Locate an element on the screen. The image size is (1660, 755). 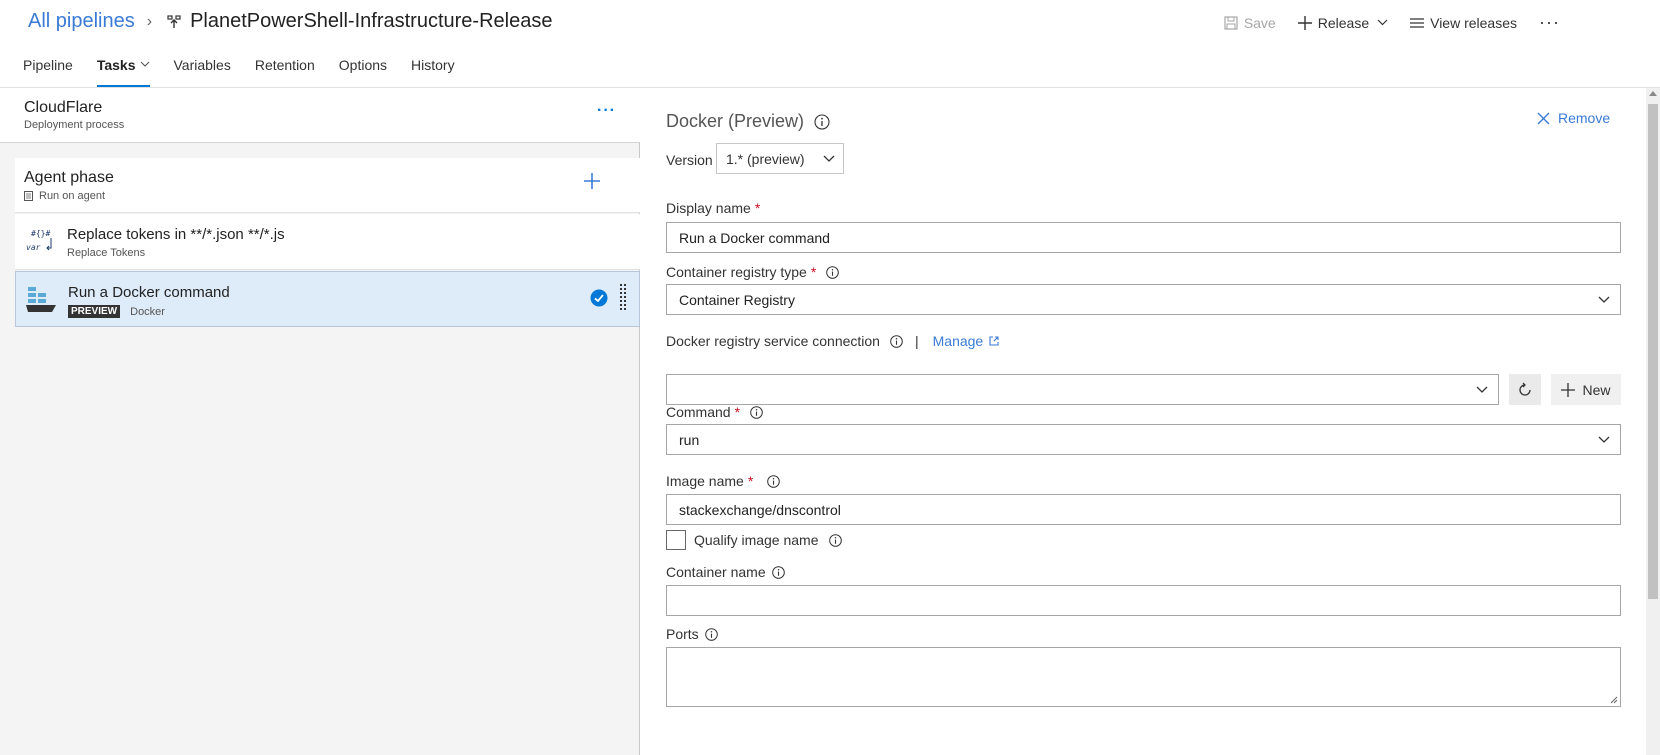
display-name-label: Display name is located at coordinates (708, 208).